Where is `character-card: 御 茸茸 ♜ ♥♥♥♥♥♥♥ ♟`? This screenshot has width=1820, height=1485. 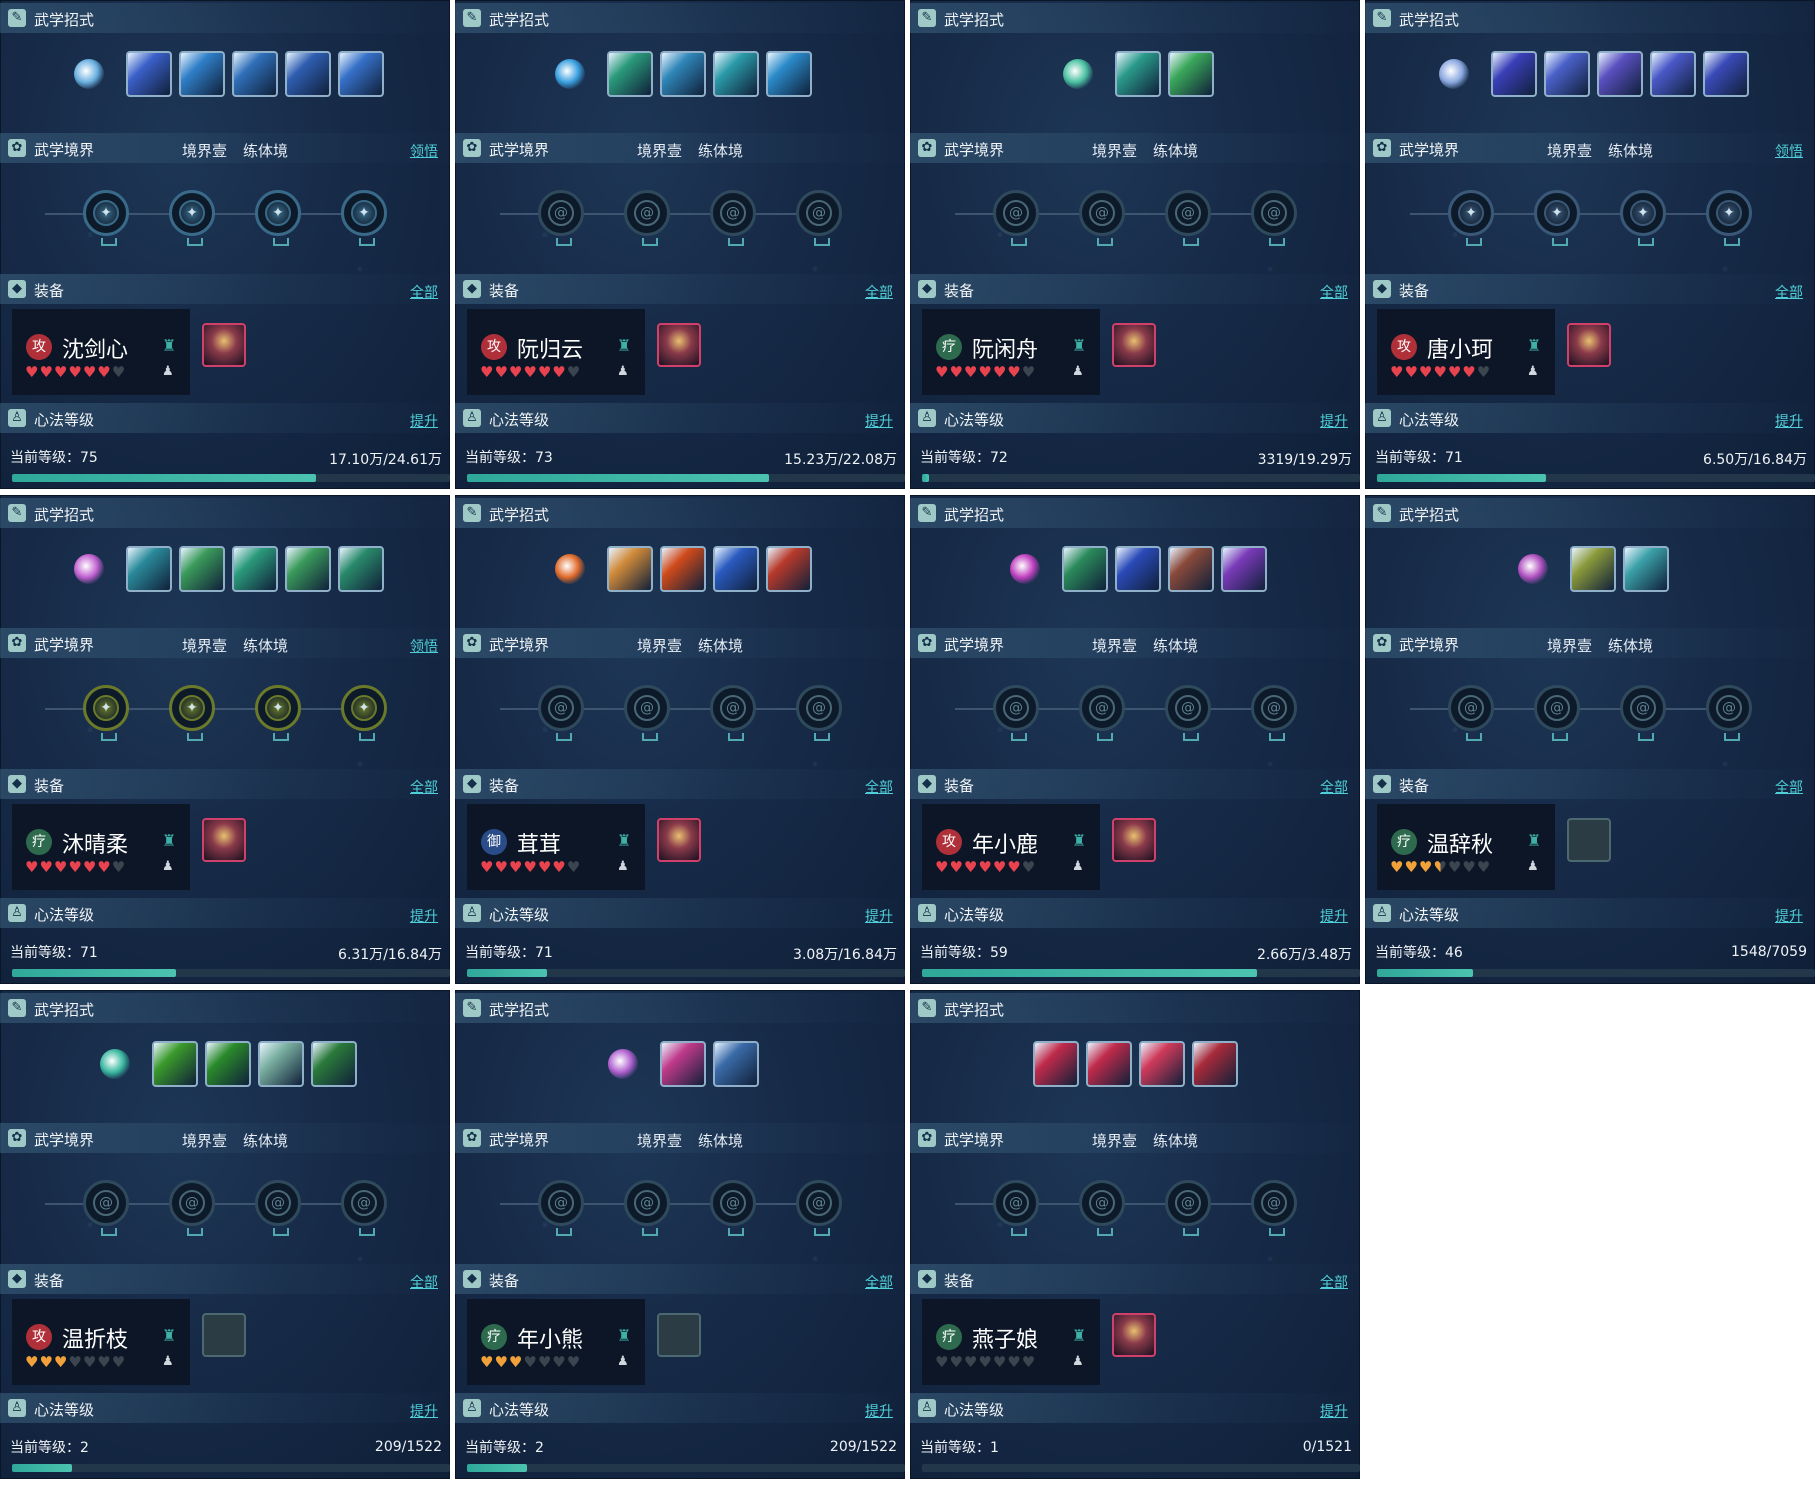 character-card: 御 茸茸 ♜ ♥♥♥♥♥♥♥ ♟ is located at coordinates (556, 847).